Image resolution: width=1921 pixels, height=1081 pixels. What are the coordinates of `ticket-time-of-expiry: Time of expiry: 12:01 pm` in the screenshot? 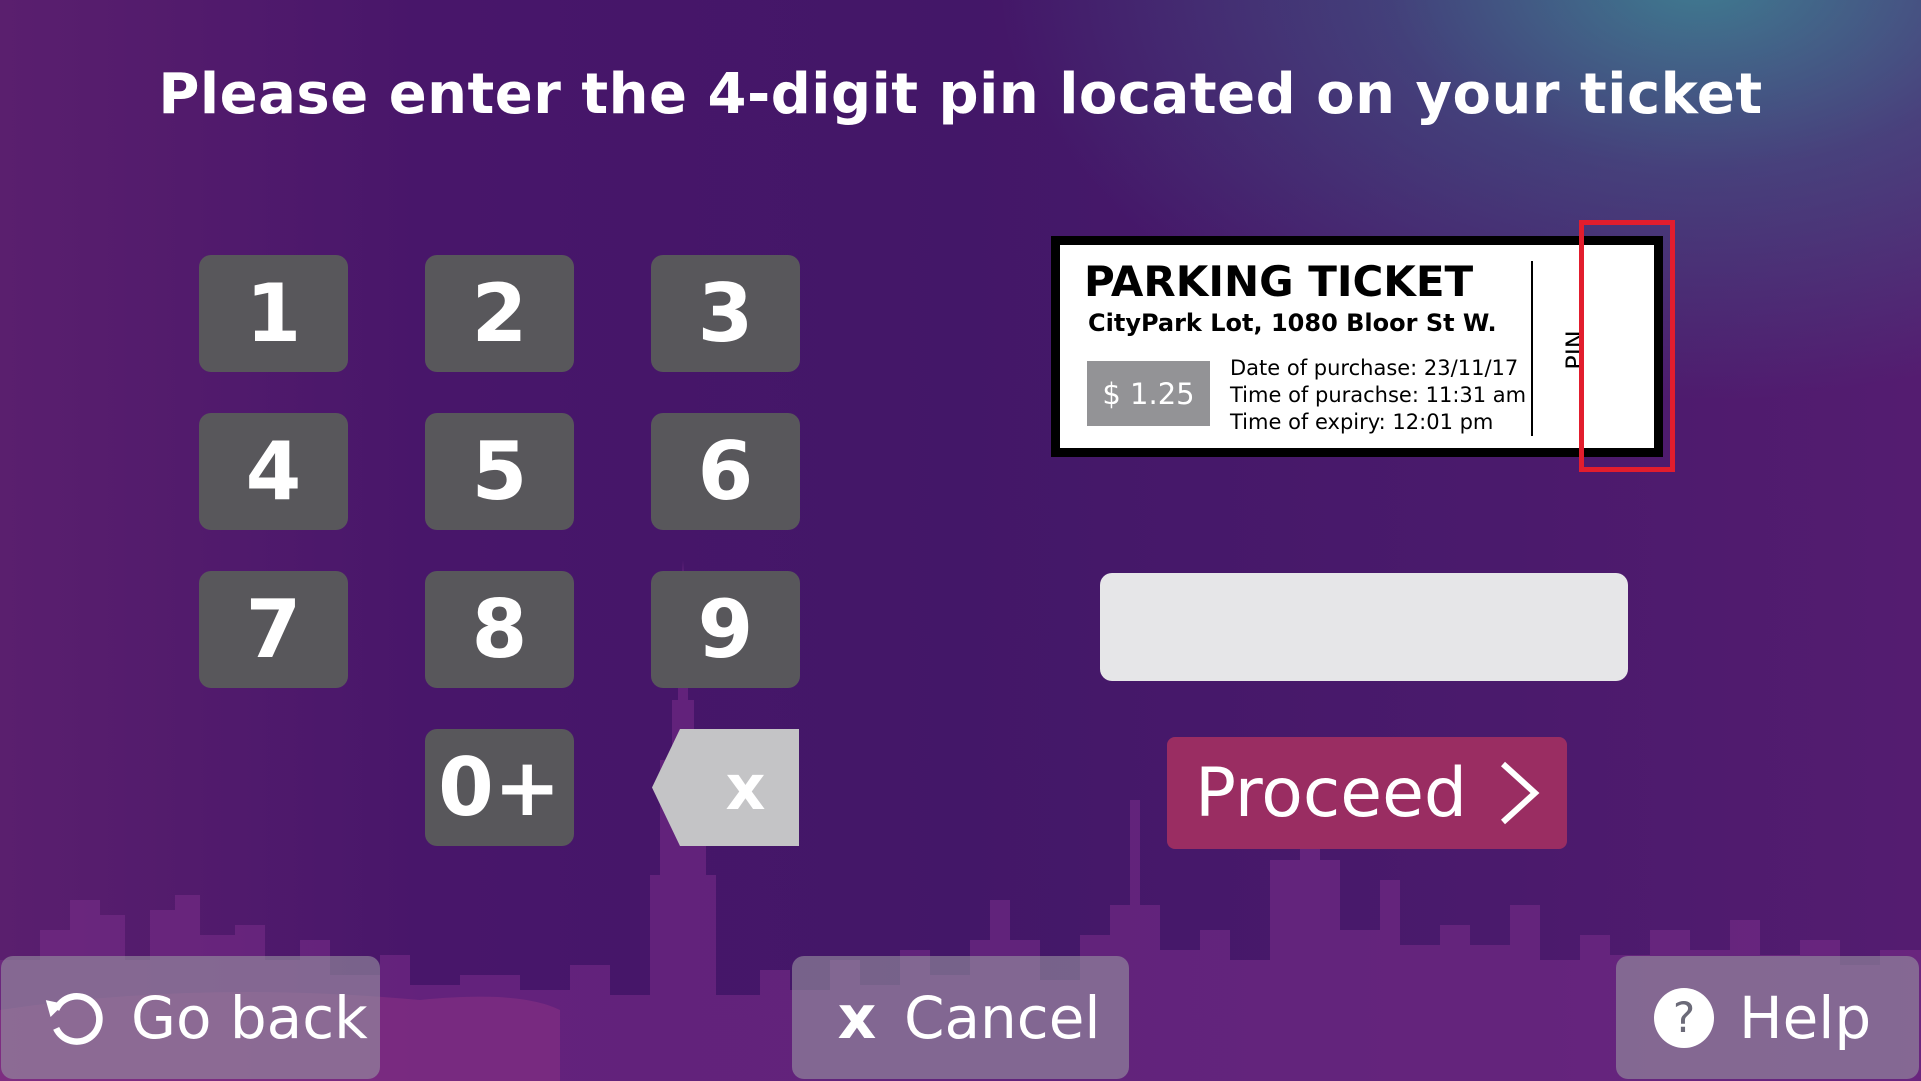 It's located at (1362, 422).